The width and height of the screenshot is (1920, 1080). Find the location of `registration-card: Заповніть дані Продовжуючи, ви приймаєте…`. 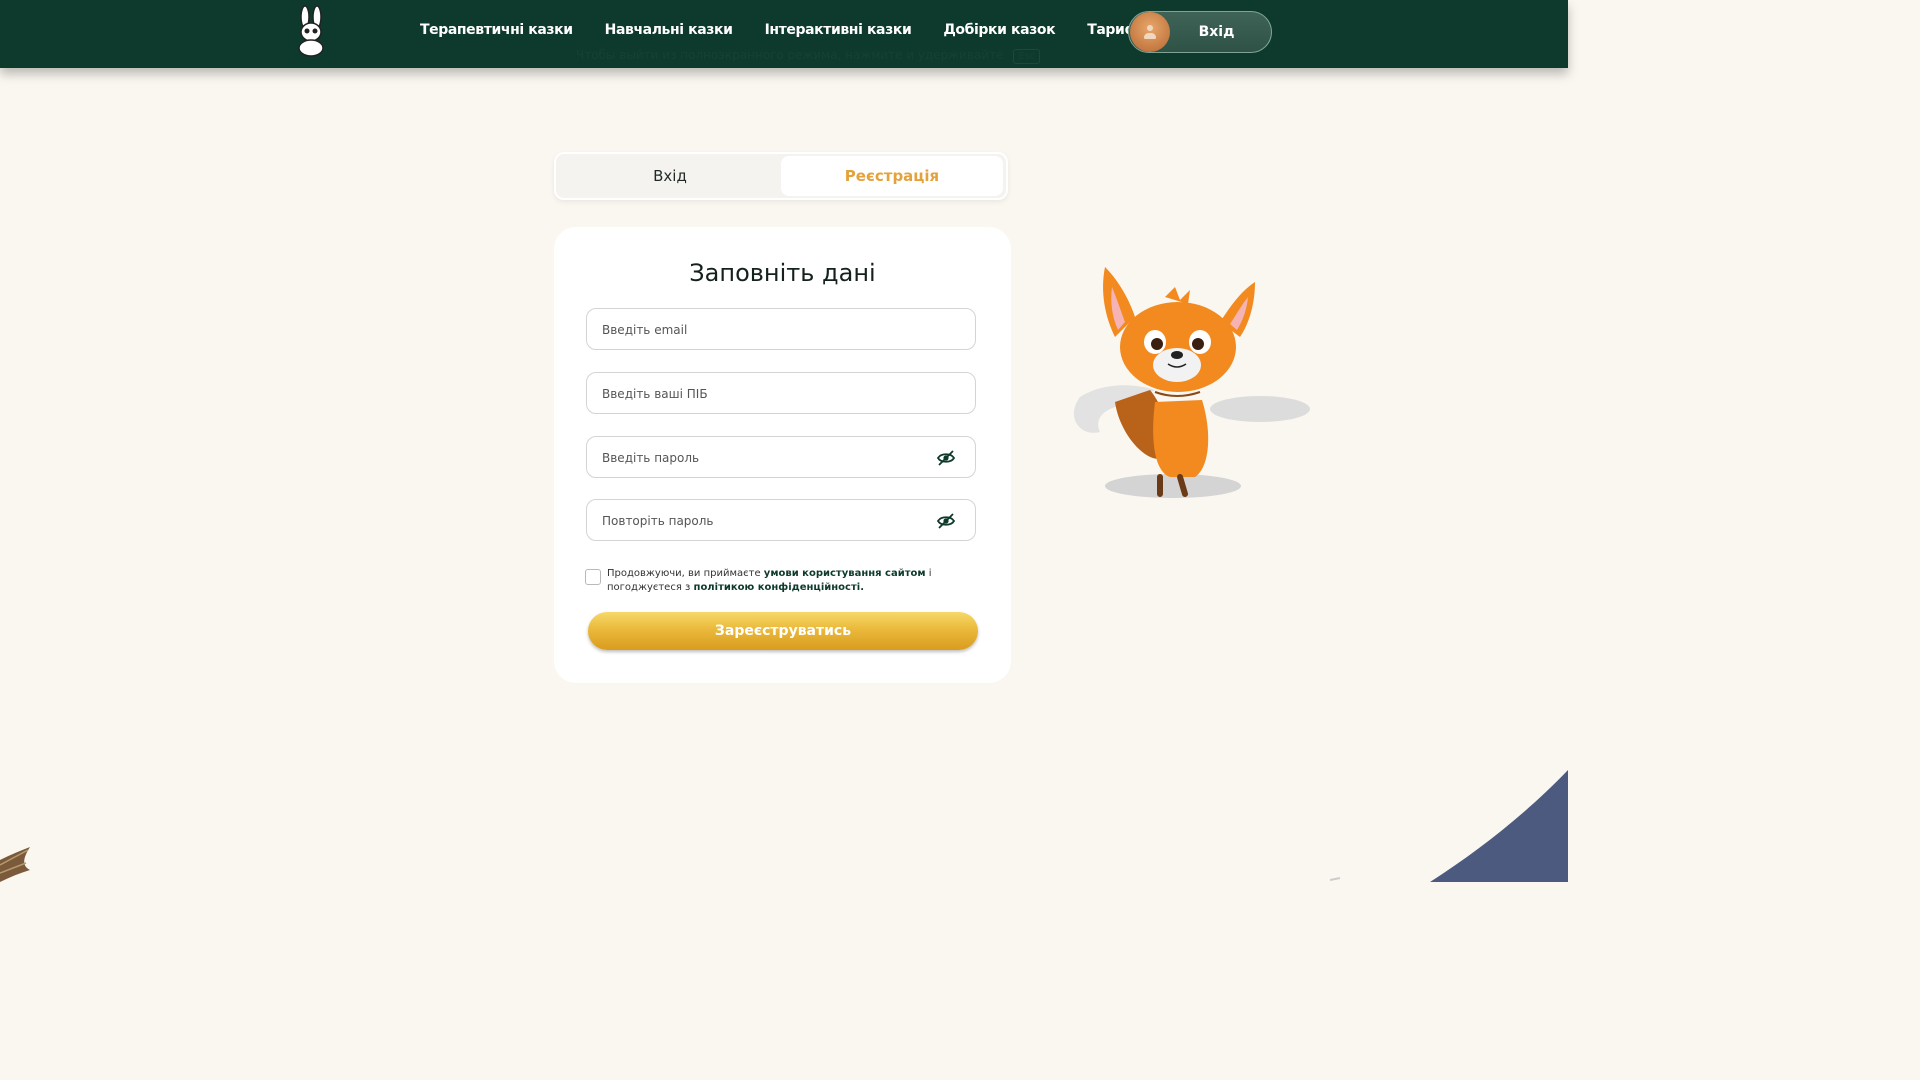

registration-card: Заповніть дані Продовжуючи, ви приймаєте… is located at coordinates (782, 455).